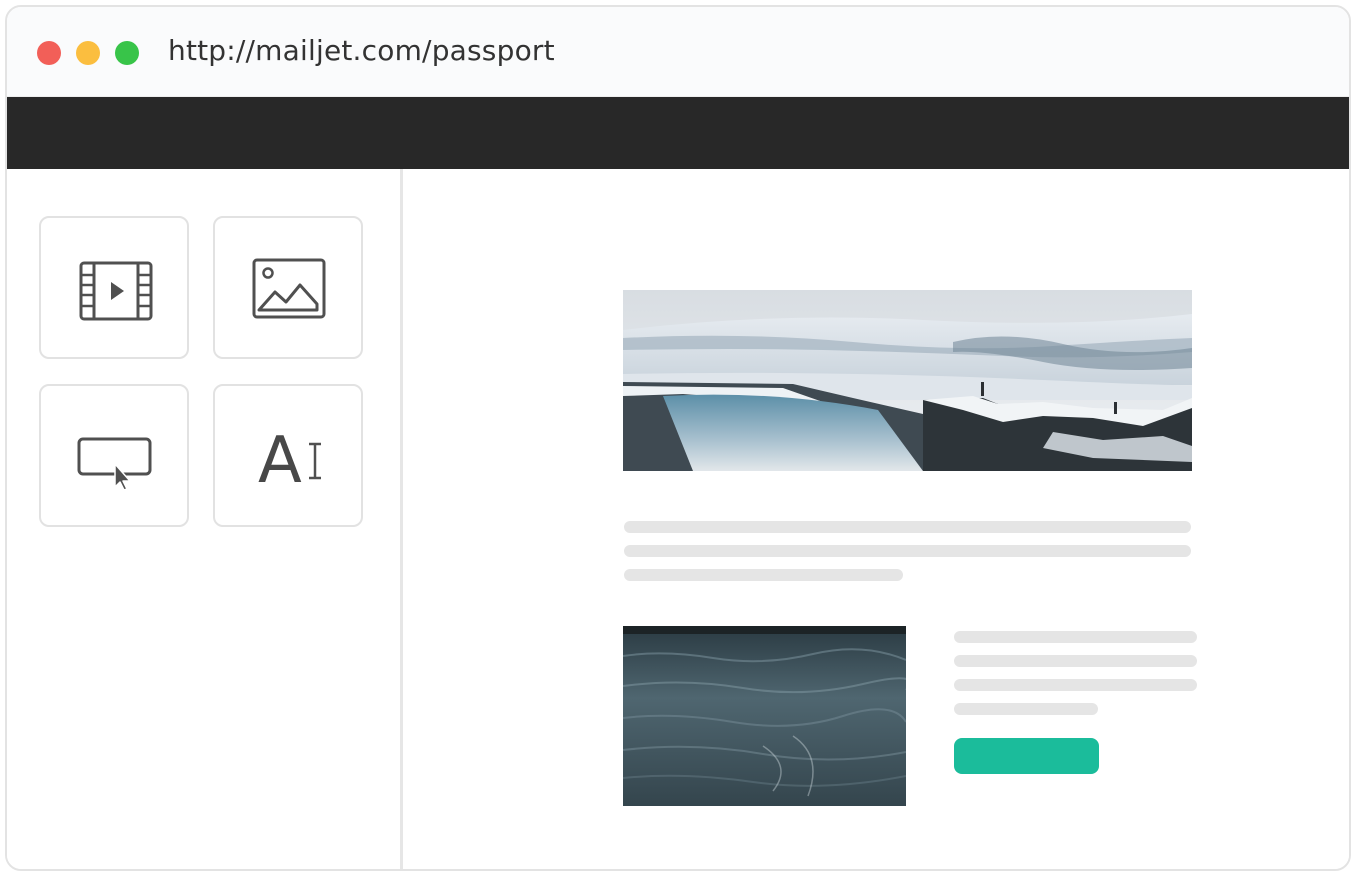 The height and width of the screenshot is (873, 1356). I want to click on inline-image, so click(764, 716).